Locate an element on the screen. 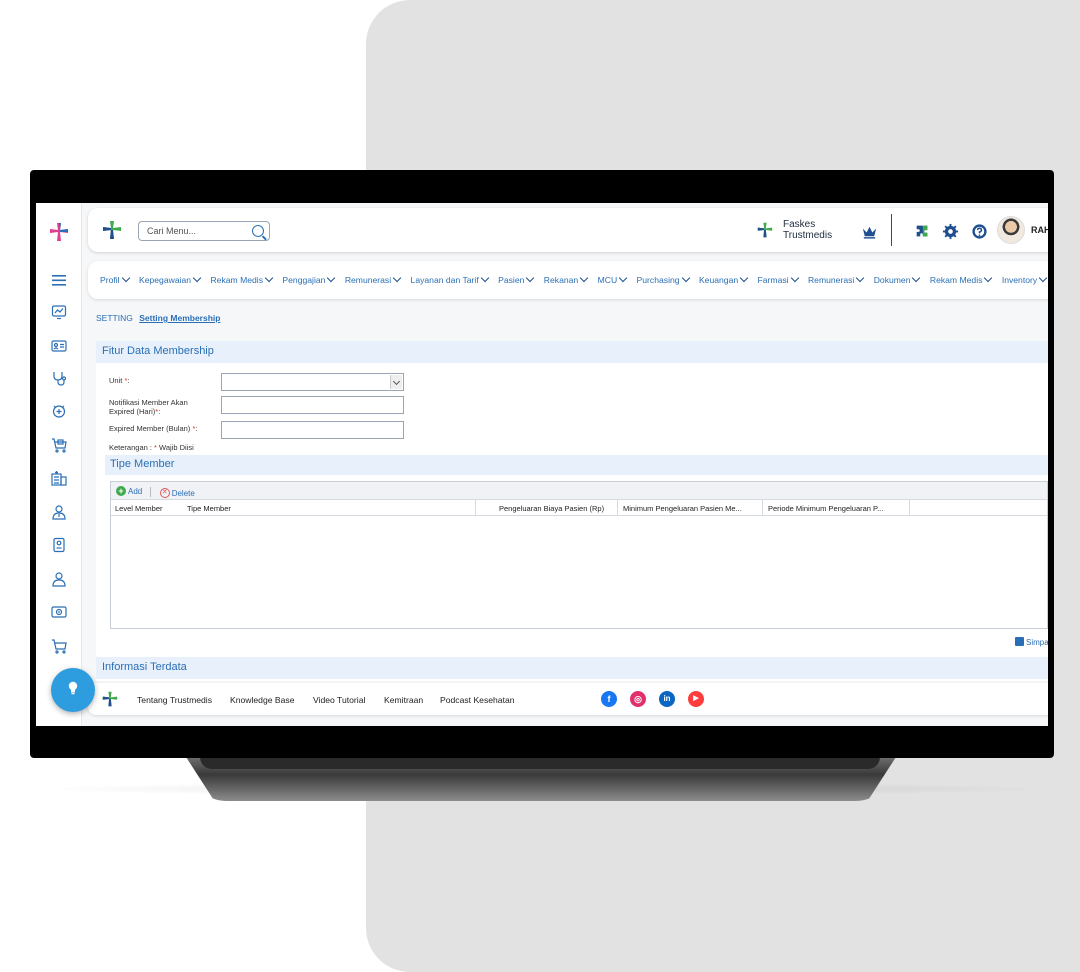  unit-select is located at coordinates (312, 382).